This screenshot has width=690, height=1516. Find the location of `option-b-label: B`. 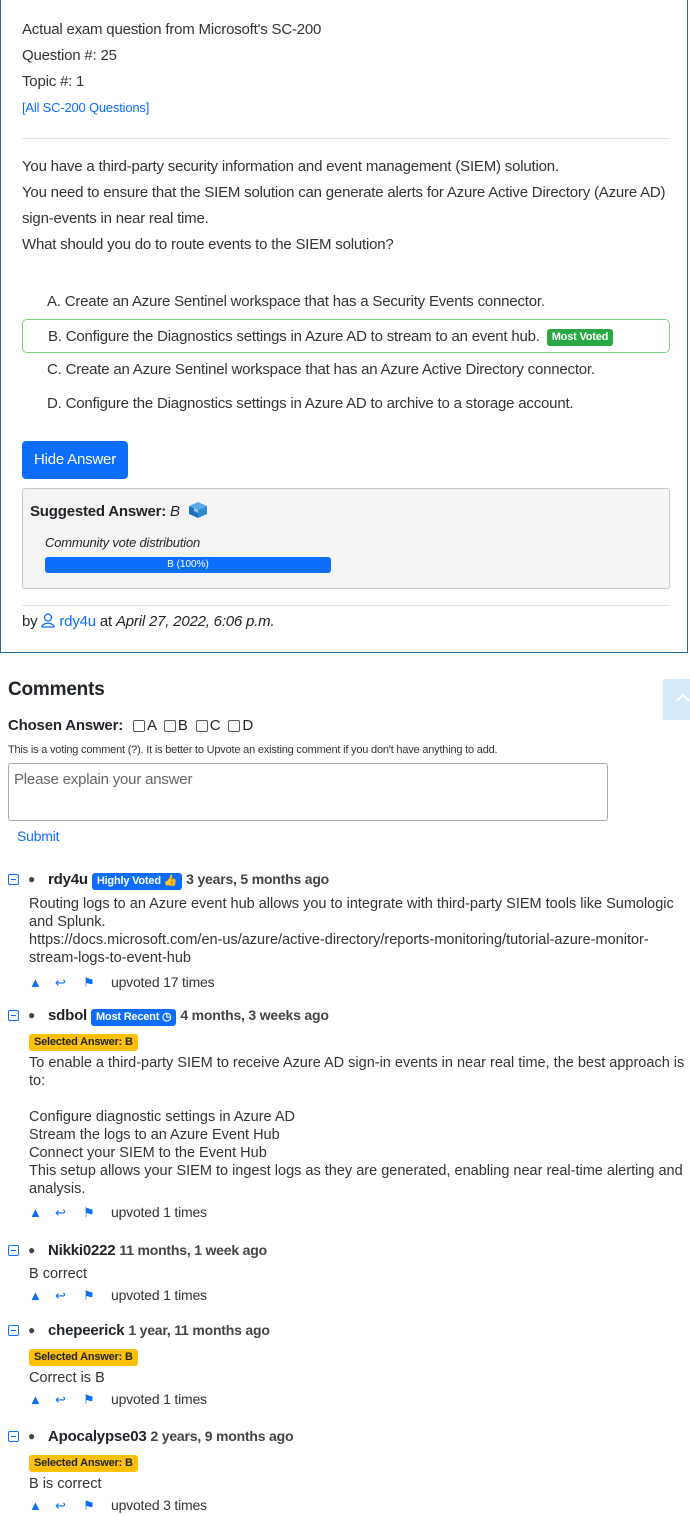

option-b-label: B is located at coordinates (182, 725).